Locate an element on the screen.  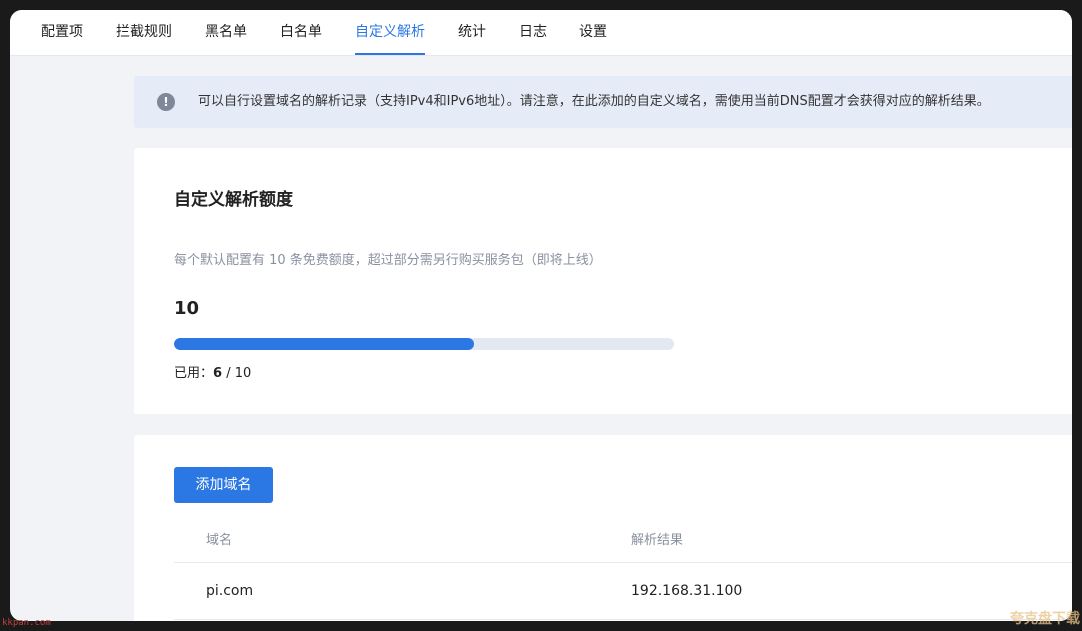
quota-used-label: 已用： is located at coordinates (194, 373).